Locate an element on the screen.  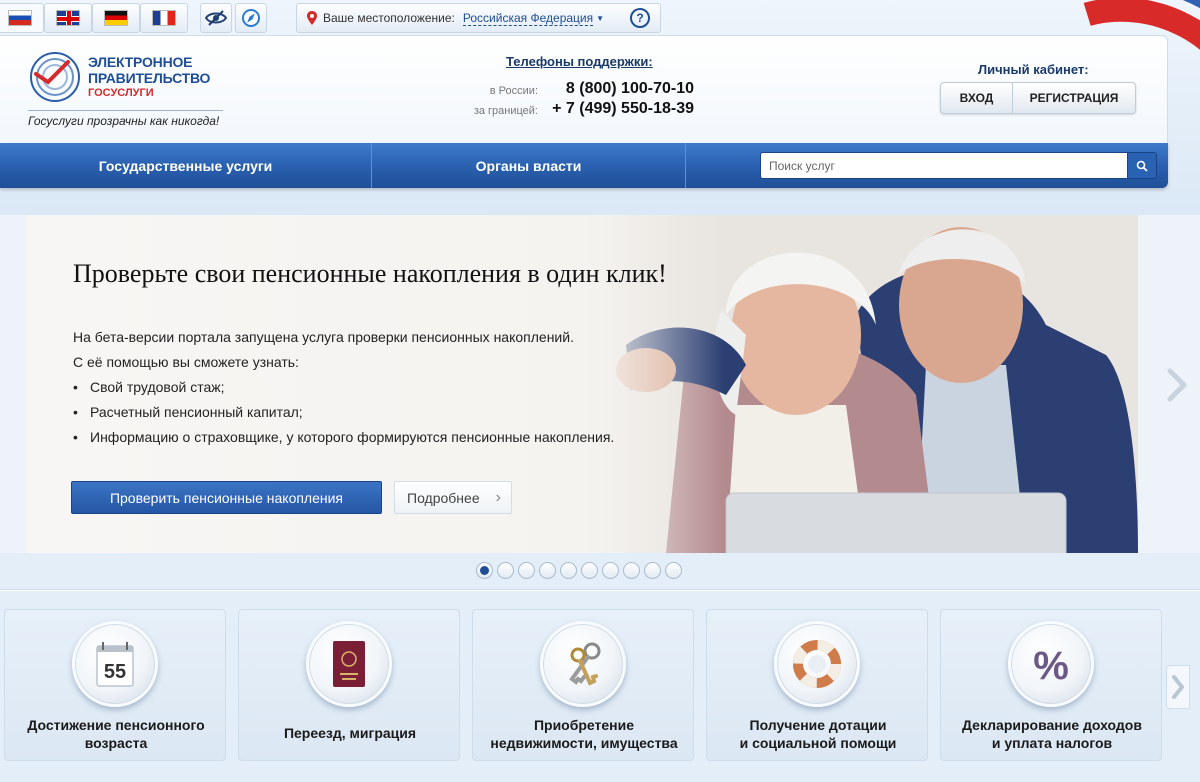
support-title: Телефоны поддержки: is located at coordinates (579, 61).